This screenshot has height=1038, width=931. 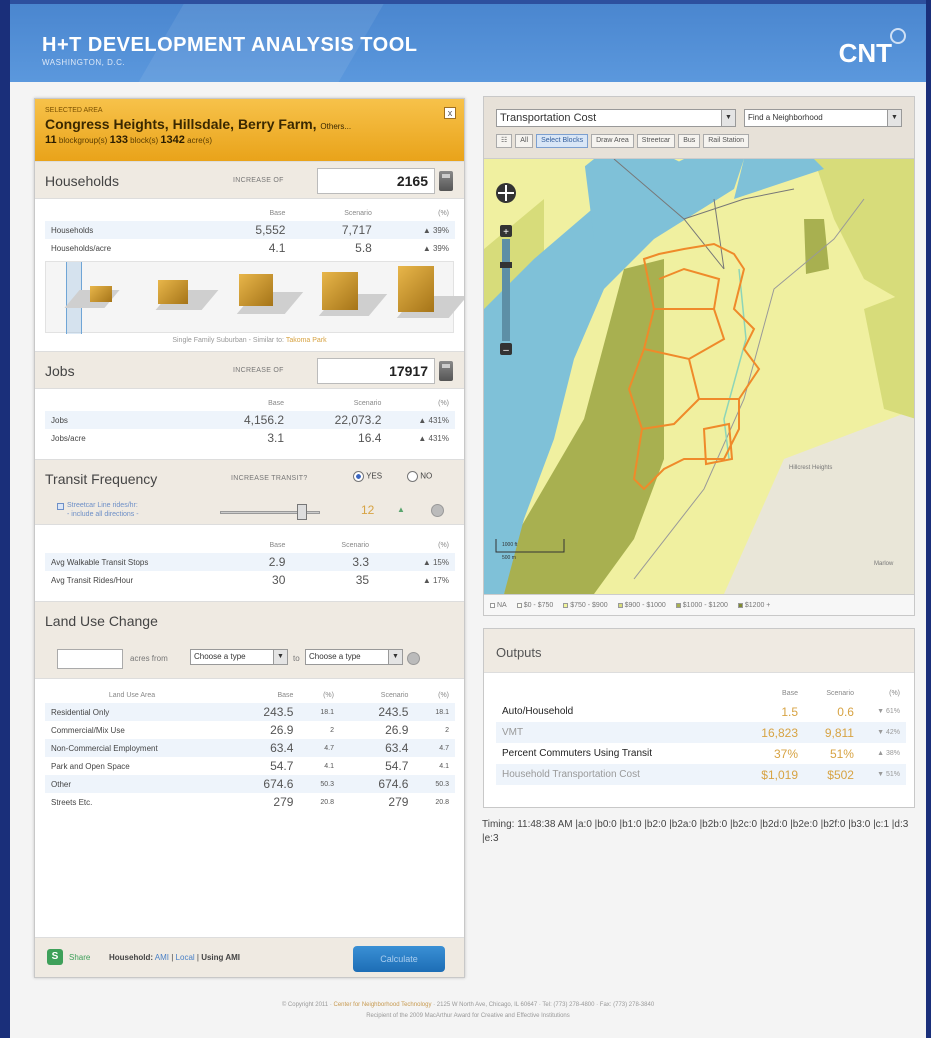 What do you see at coordinates (263, 562) in the screenshot?
I see `row-base: 2.9` at bounding box center [263, 562].